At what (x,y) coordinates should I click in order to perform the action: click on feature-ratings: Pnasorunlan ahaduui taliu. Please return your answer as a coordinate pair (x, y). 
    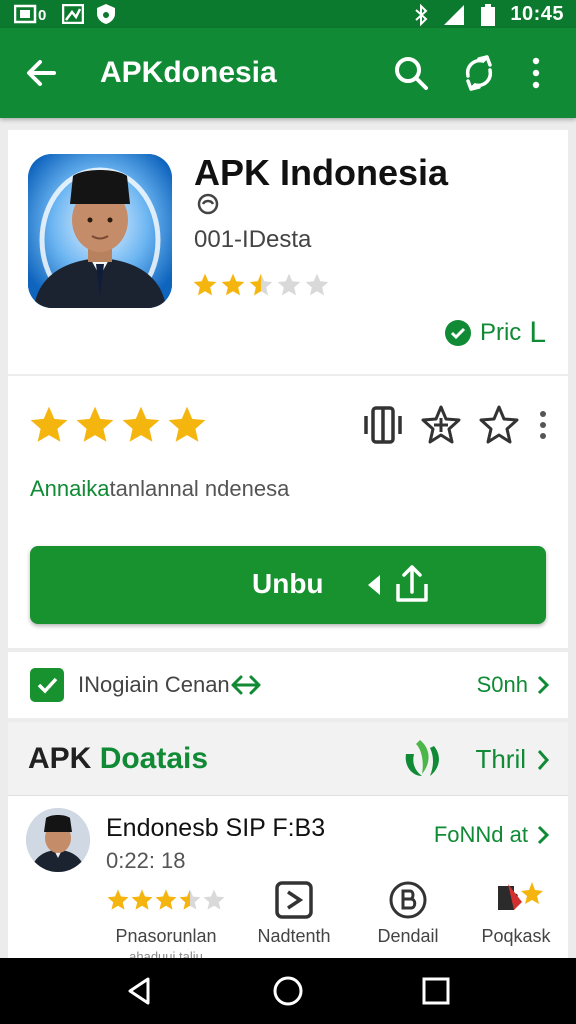
    Looking at the image, I should click on (166, 922).